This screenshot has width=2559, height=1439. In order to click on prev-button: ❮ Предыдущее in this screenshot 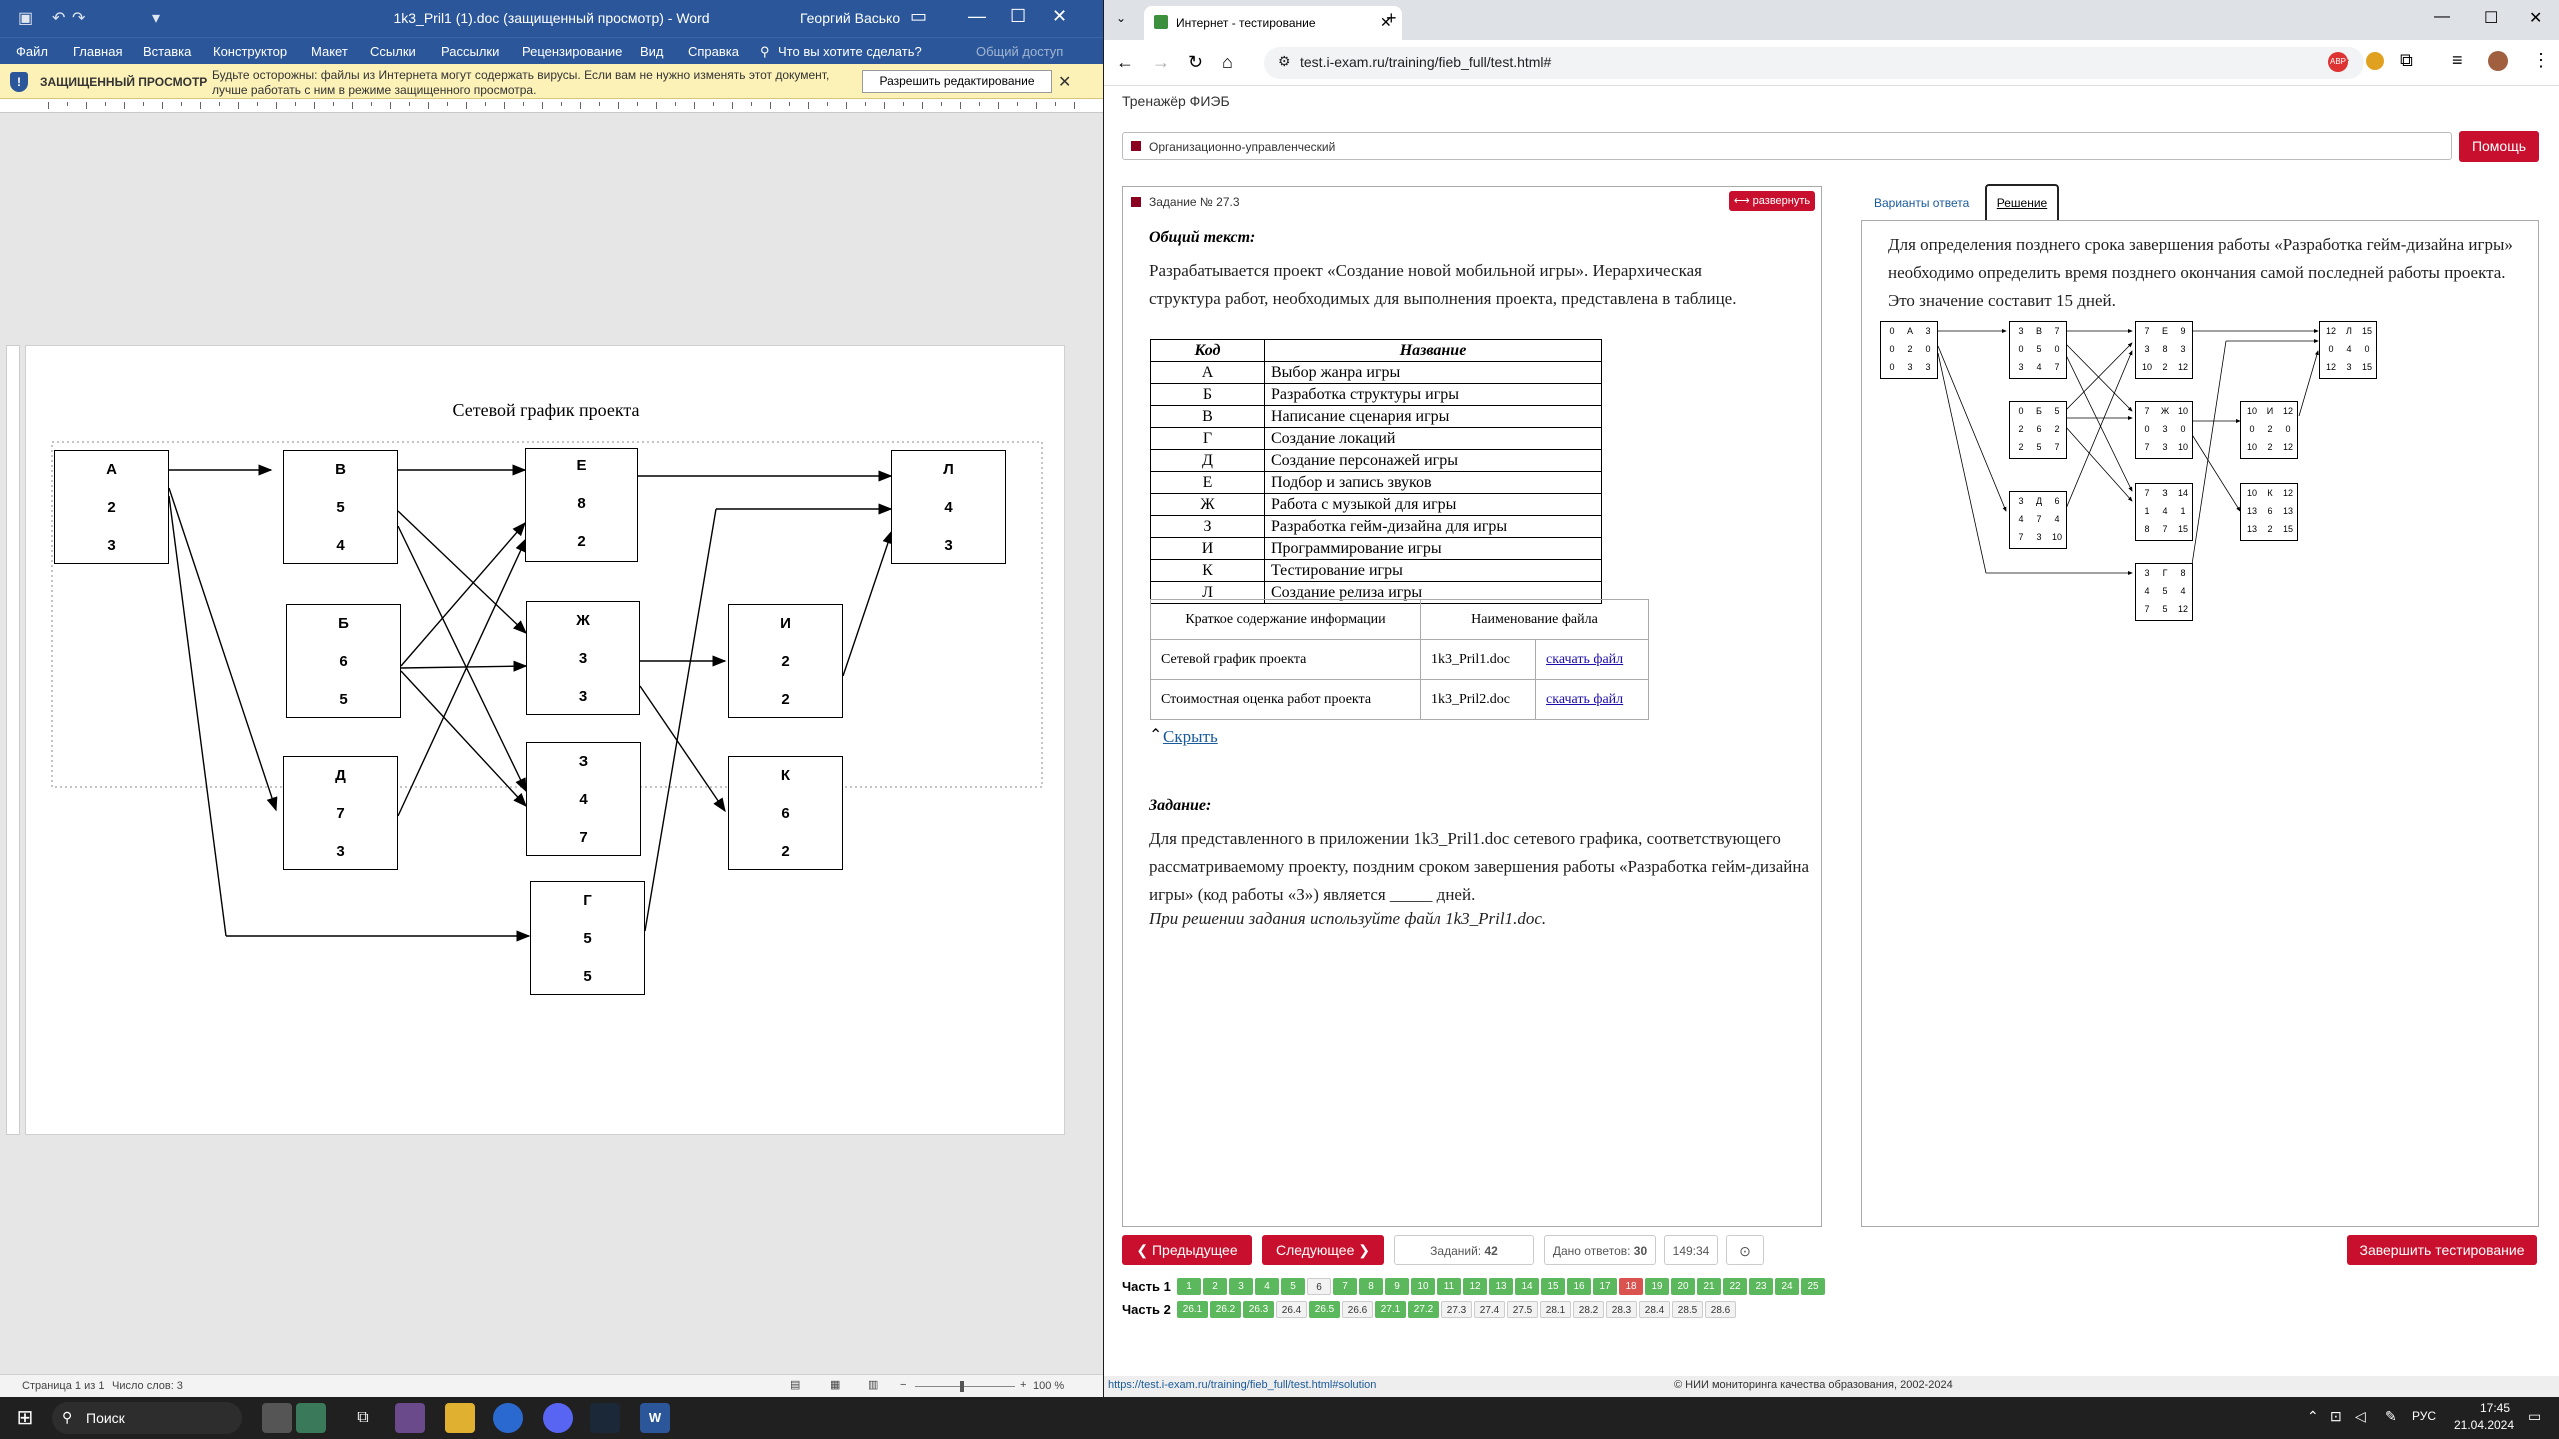, I will do `click(1187, 1250)`.